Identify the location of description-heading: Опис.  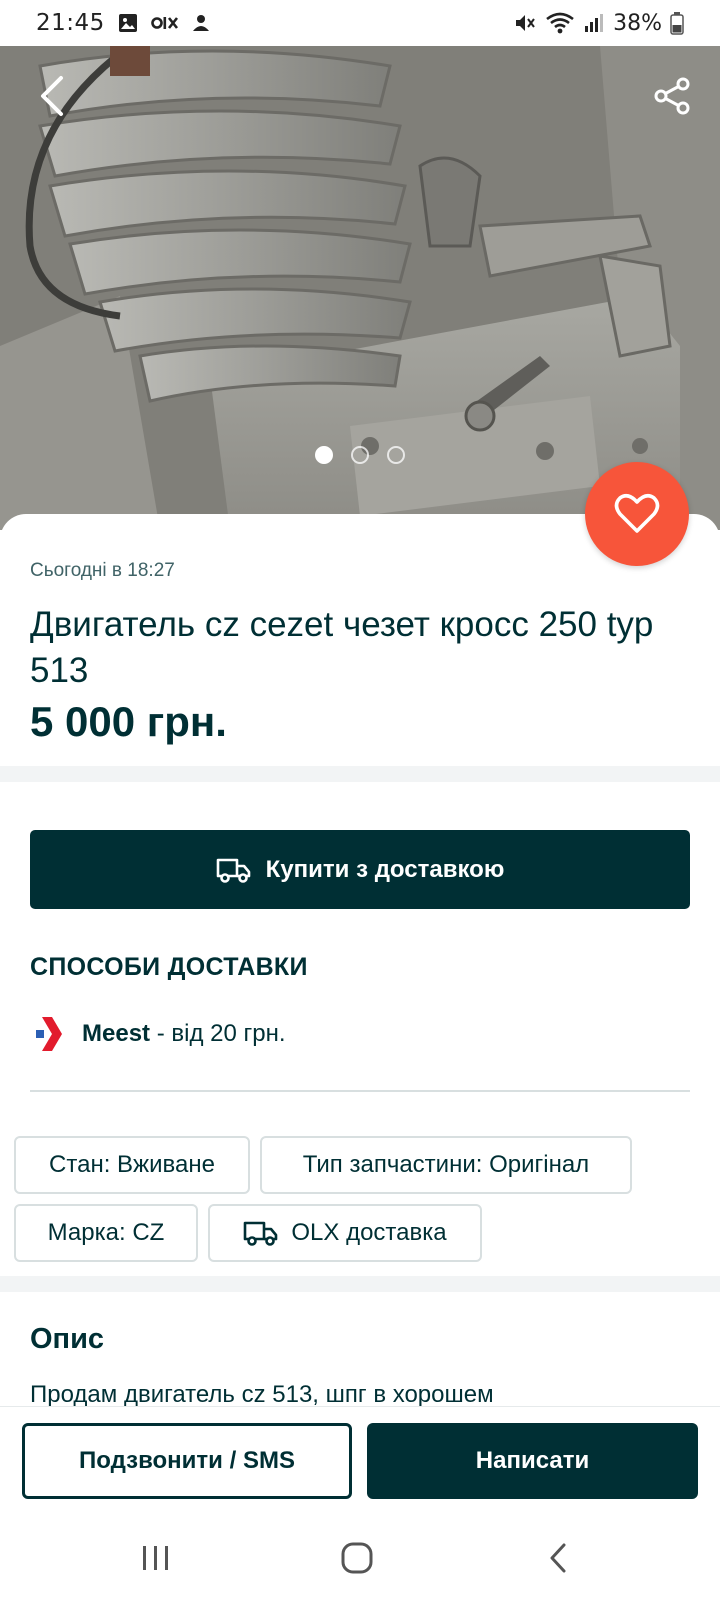
(67, 1339).